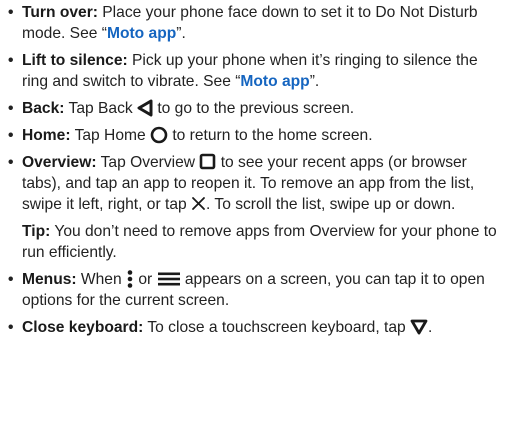 The width and height of the screenshot is (506, 440). What do you see at coordinates (46, 135) in the screenshot?
I see `term-label: Home:` at bounding box center [46, 135].